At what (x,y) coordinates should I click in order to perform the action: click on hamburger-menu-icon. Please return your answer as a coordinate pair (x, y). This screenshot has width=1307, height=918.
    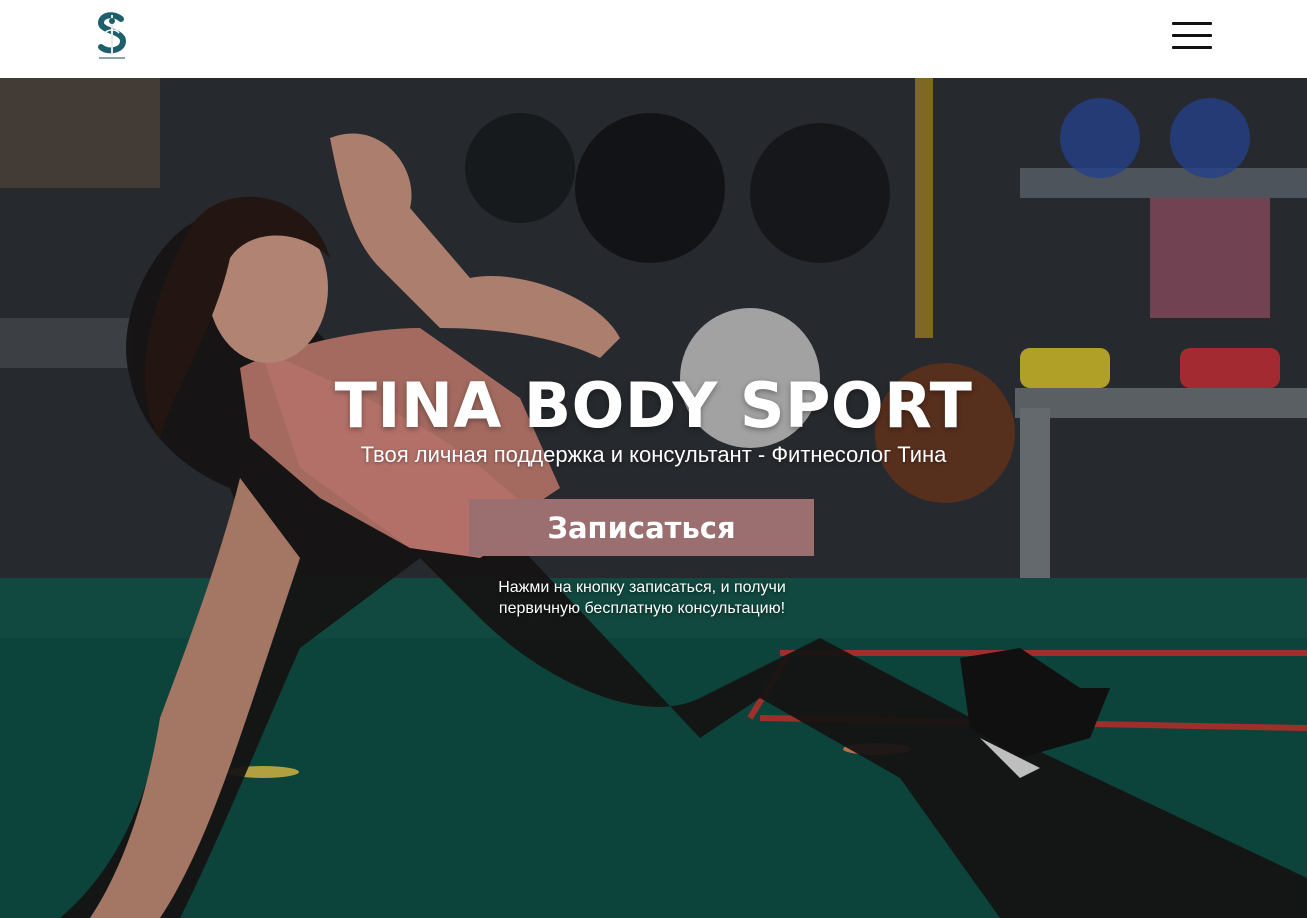
    Looking at the image, I should click on (1192, 37).